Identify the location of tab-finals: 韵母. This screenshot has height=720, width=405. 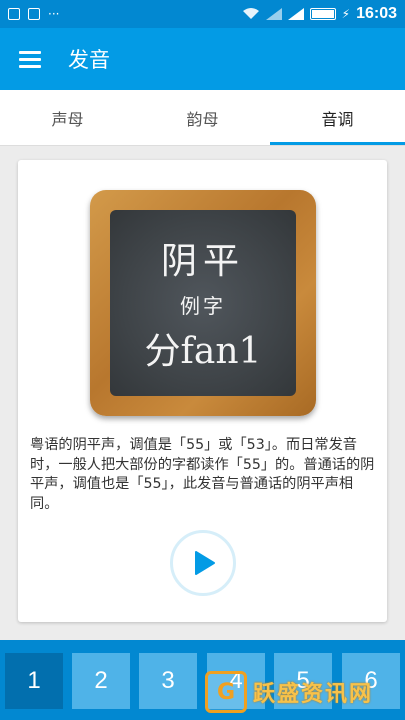
(202, 117).